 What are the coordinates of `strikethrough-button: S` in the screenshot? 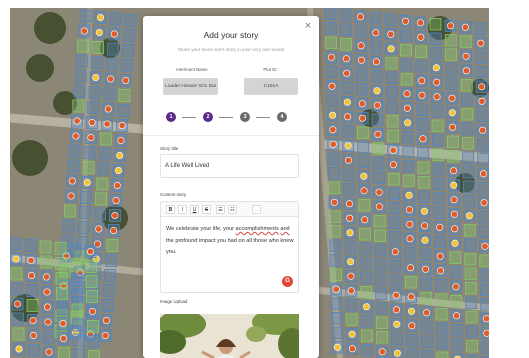 It's located at (206, 209).